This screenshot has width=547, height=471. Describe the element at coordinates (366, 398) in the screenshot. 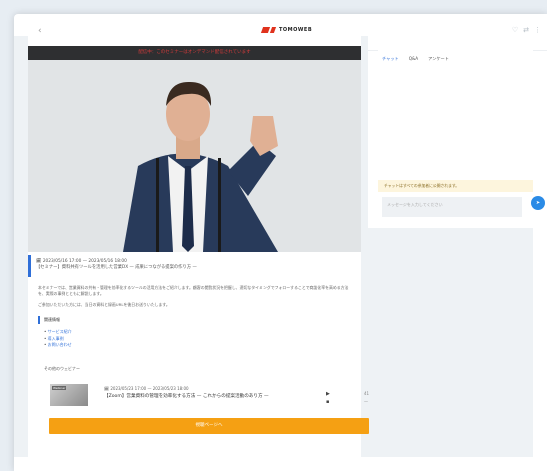

I see `item-counts: 41 —` at that location.